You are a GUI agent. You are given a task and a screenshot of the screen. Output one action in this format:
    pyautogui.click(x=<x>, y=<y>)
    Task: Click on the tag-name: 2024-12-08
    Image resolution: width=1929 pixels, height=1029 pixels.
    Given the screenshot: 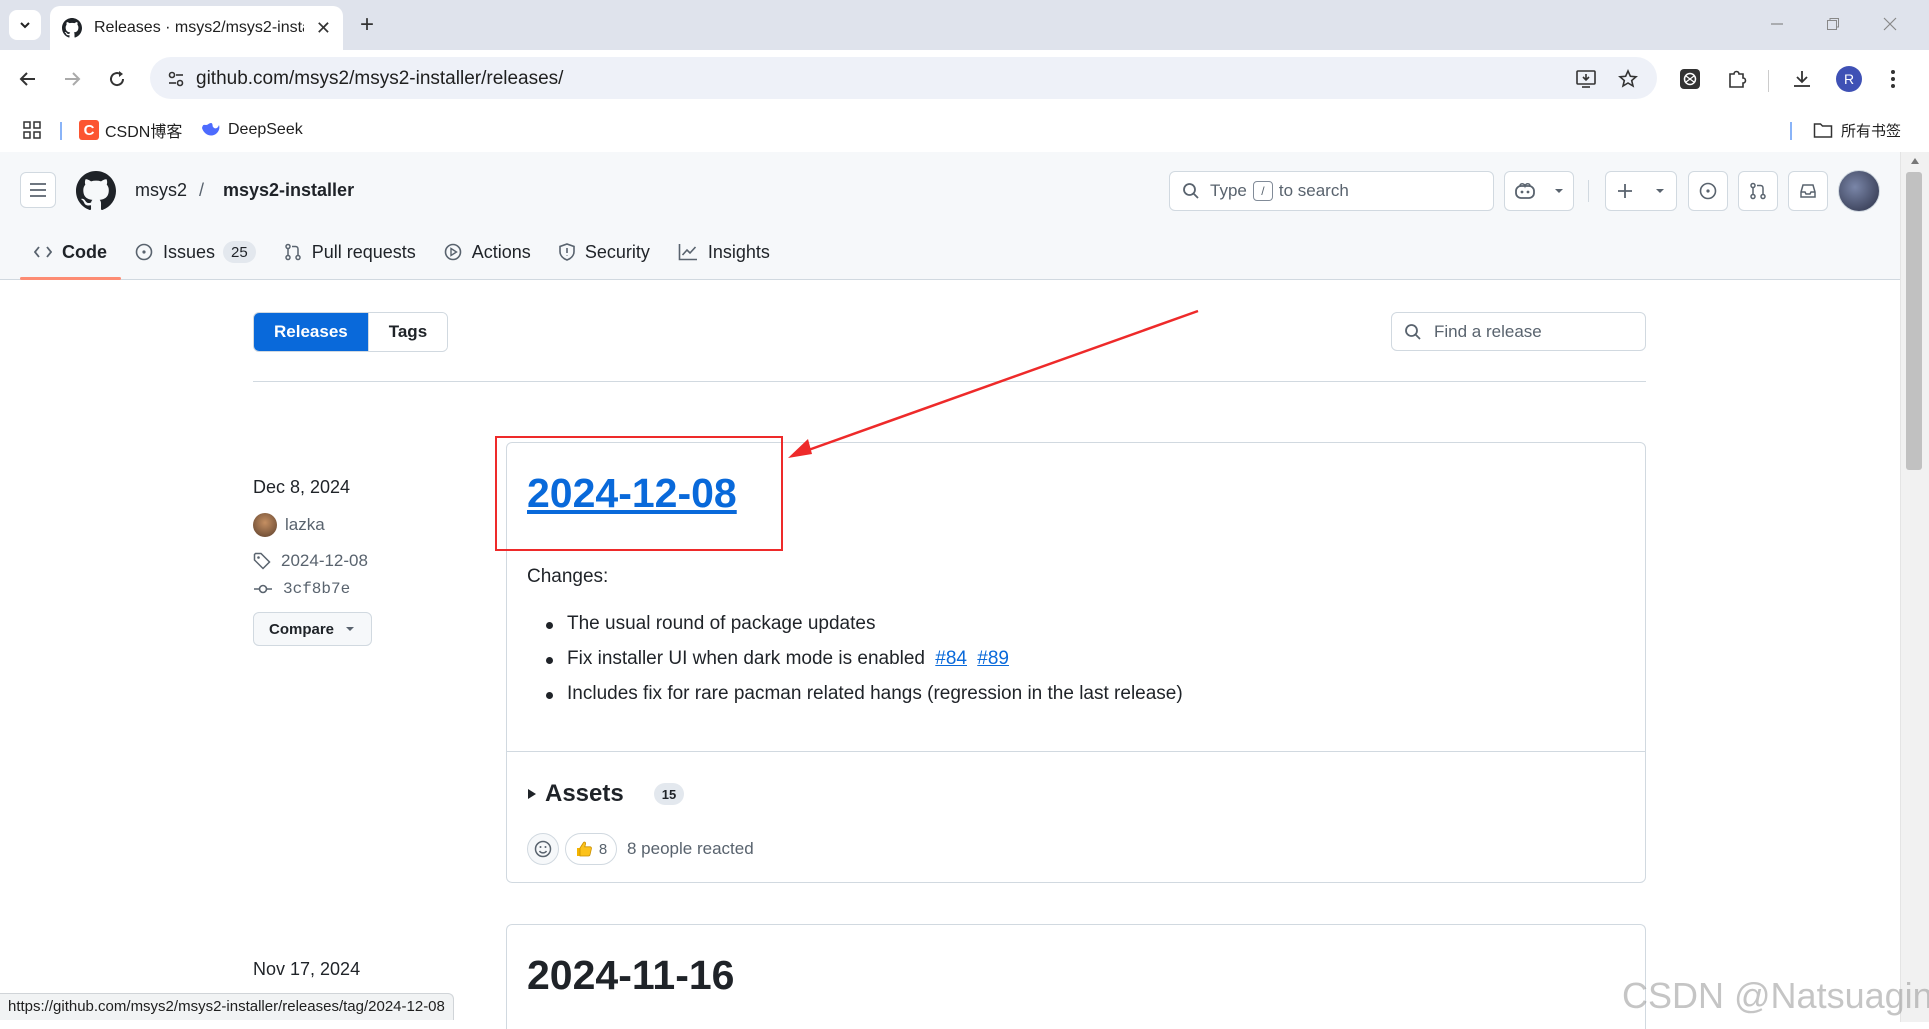 What is the action you would take?
    pyautogui.click(x=324, y=560)
    